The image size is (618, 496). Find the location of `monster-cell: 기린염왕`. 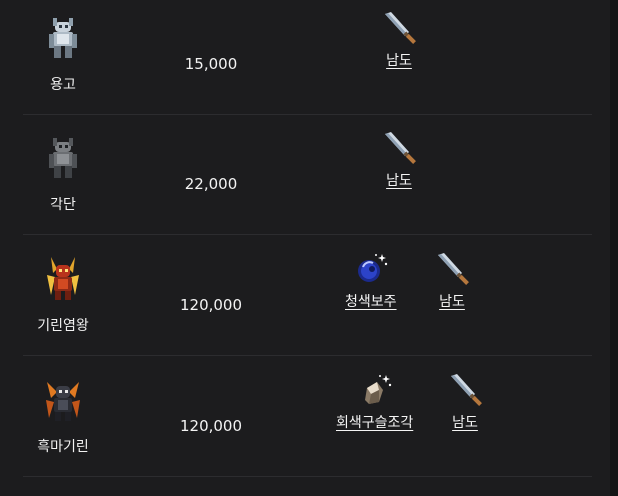

monster-cell: 기린염왕 is located at coordinates (63, 295).